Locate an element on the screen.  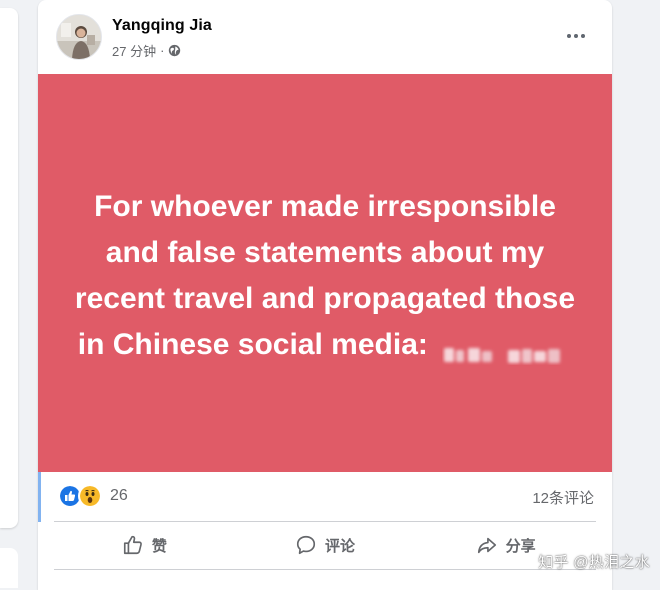
post-actions-bar: 赞 评论 分享 is located at coordinates (325, 545).